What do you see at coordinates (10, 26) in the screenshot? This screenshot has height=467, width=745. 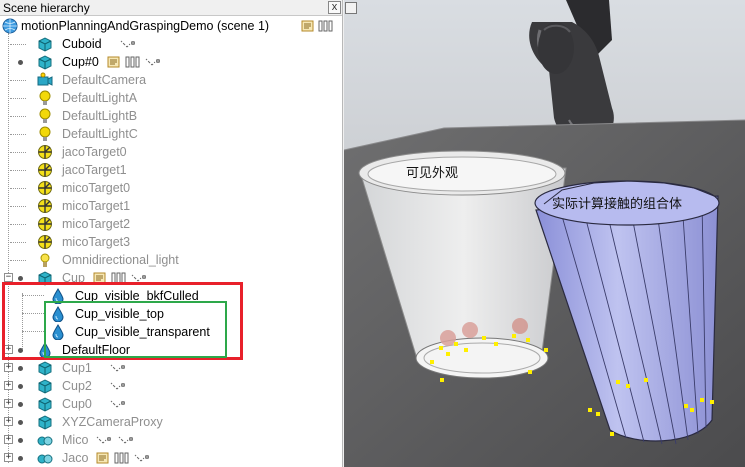 I see `globe-icon` at bounding box center [10, 26].